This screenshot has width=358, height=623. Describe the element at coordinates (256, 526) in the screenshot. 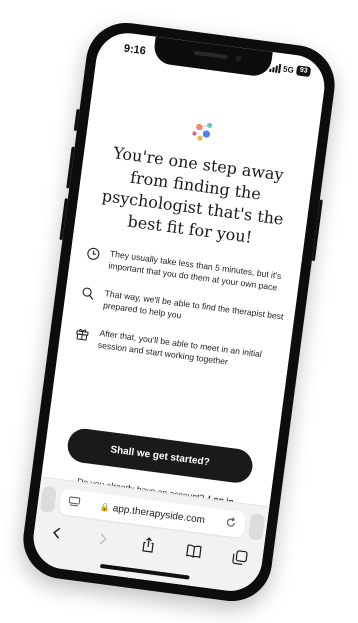

I see `next-tab-peek` at that location.